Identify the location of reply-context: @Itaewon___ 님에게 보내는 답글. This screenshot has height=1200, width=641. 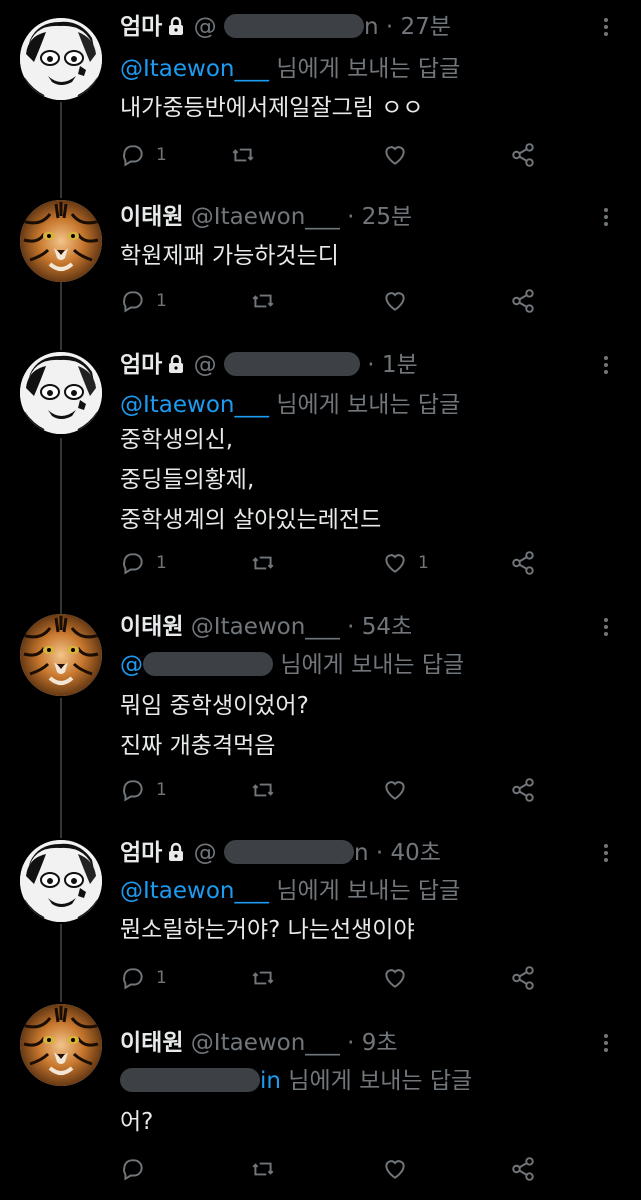
(290, 405).